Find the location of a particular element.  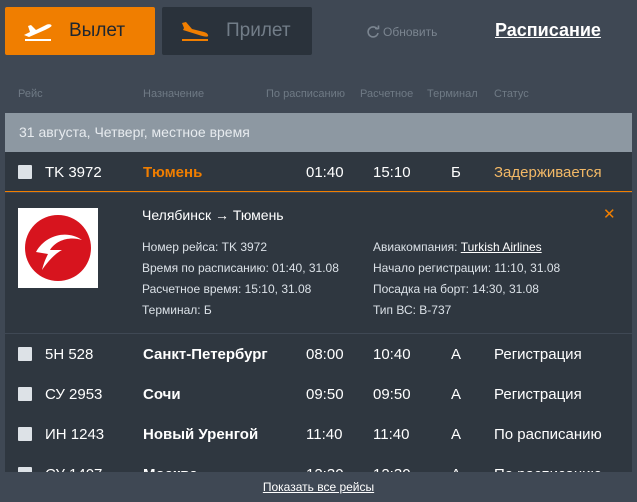

footer: Показать все рейсы is located at coordinates (318, 487).